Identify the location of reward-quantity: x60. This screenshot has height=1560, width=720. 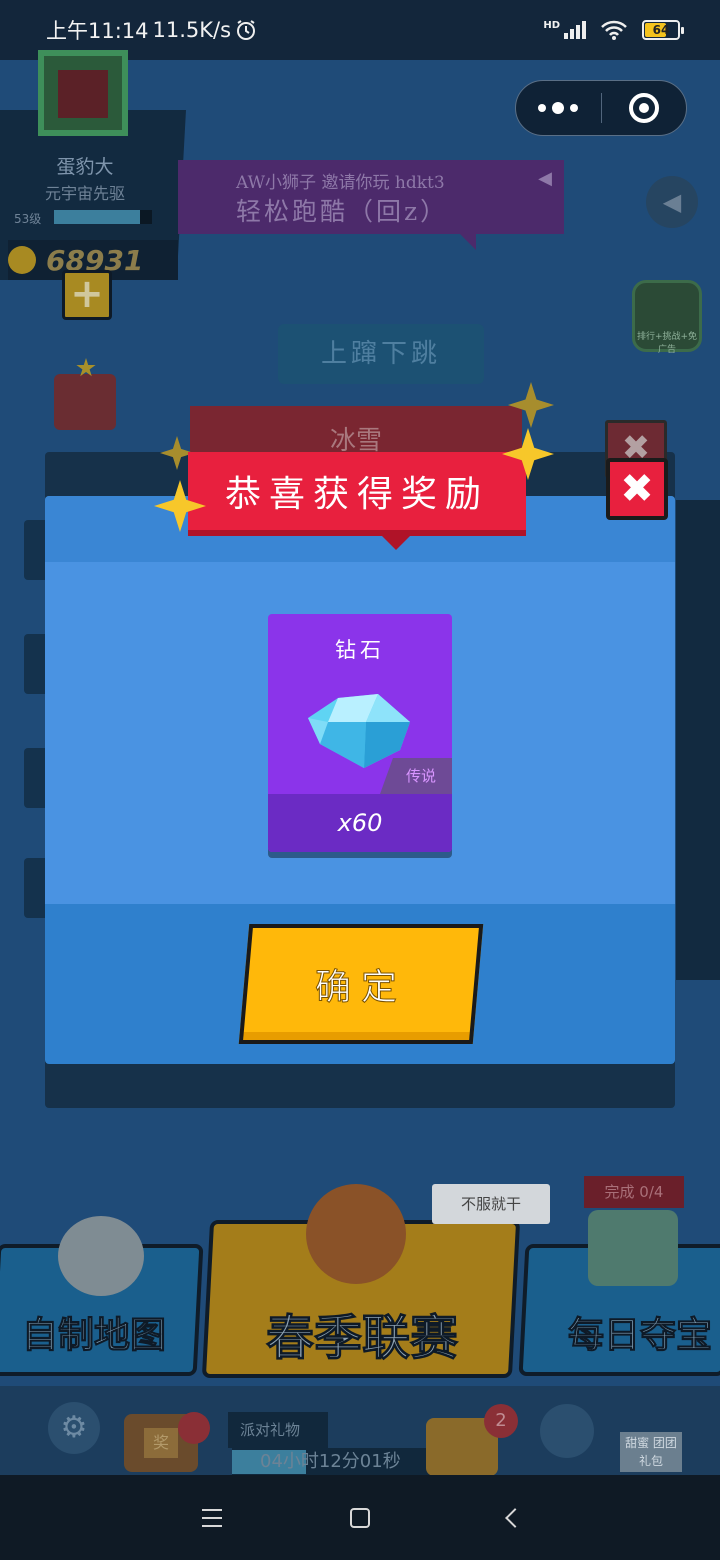
(360, 823).